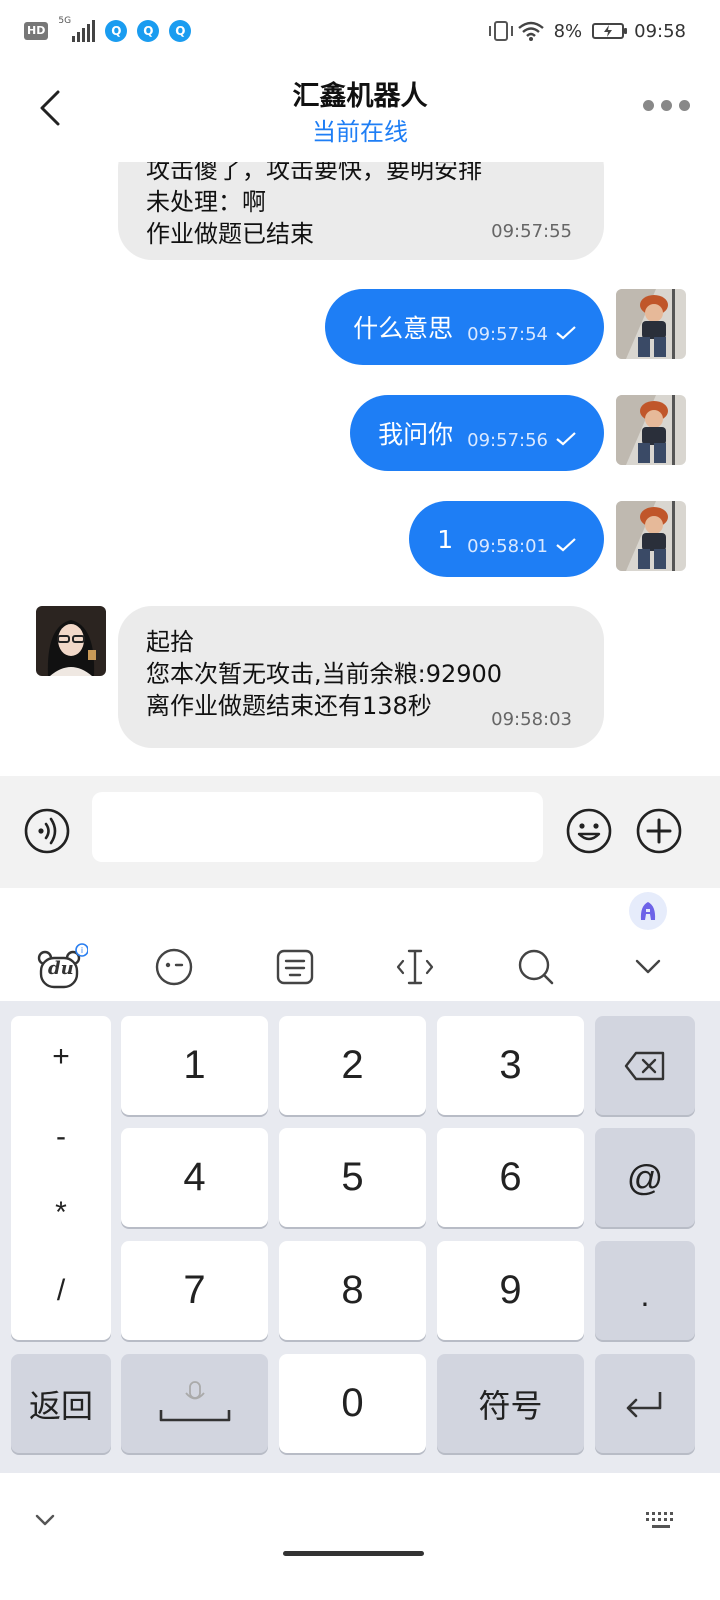 The height and width of the screenshot is (1600, 720). Describe the element at coordinates (360, 1537) in the screenshot. I see `keyboard-nav-bar` at that location.